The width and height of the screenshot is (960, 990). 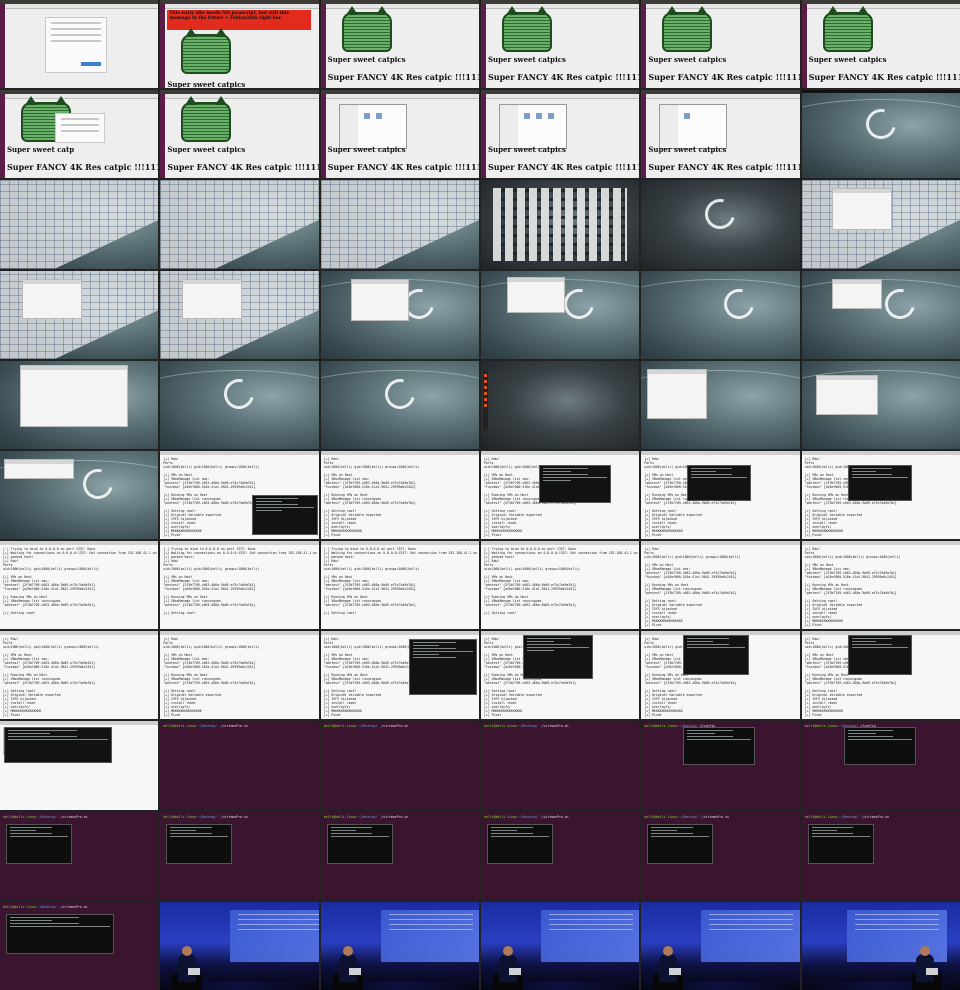 I want to click on frame-62-stage-speaker, so click(x=239, y=945).